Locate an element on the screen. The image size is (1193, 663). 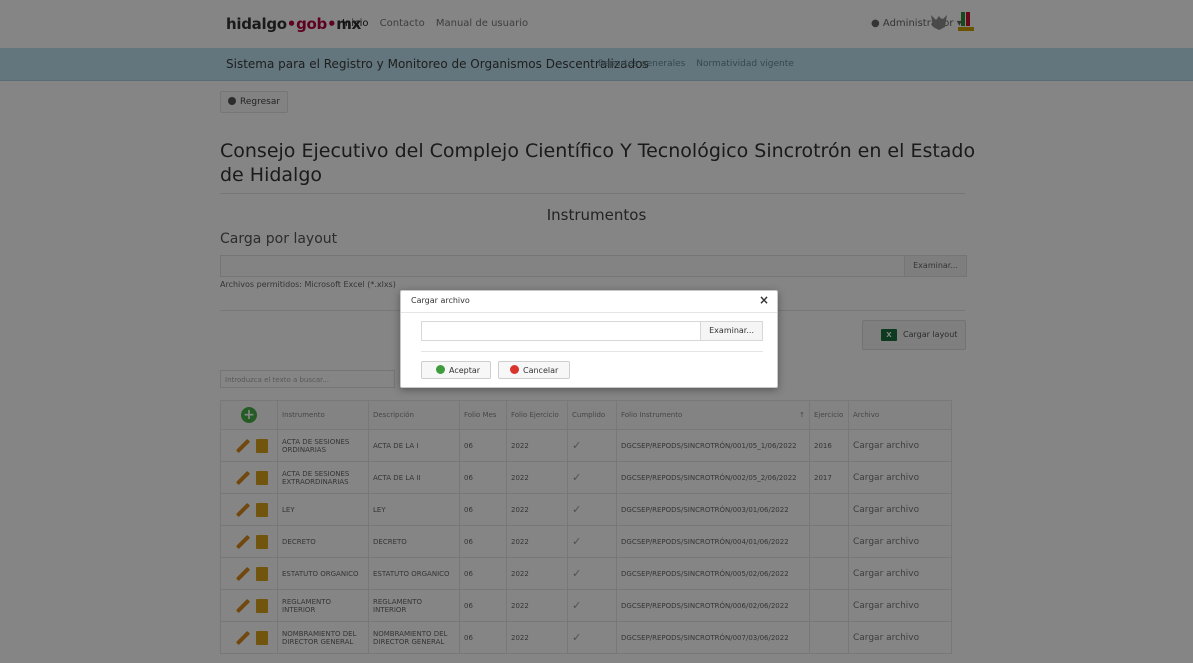
accept-button: Aceptar is located at coordinates (456, 370).